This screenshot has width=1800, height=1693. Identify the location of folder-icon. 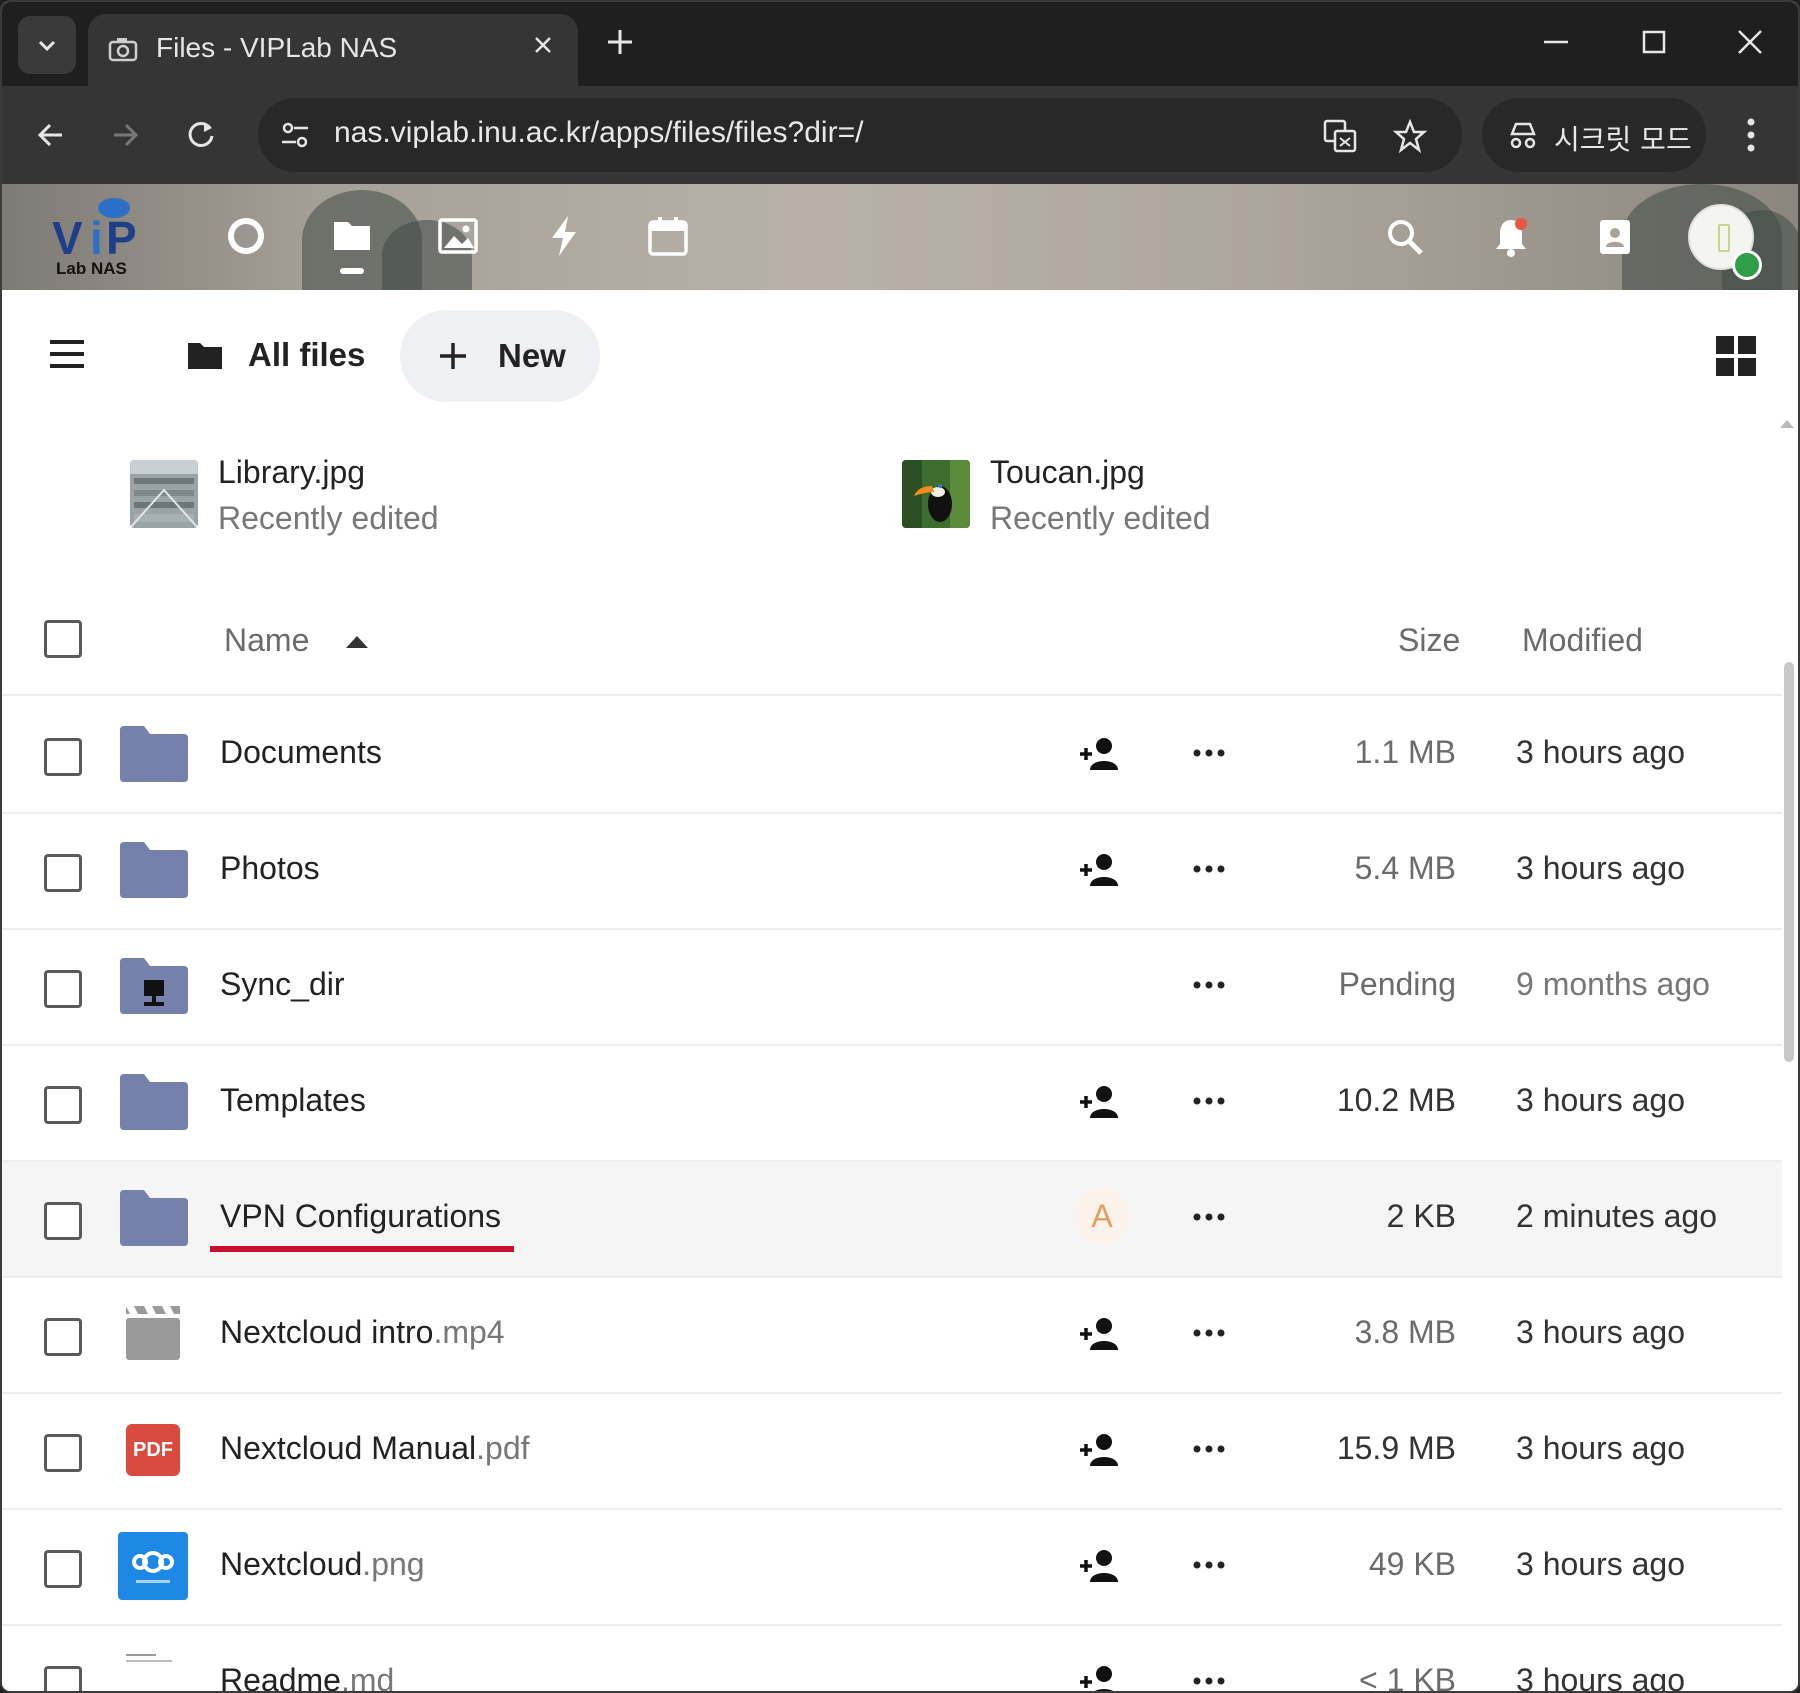
(154, 1102).